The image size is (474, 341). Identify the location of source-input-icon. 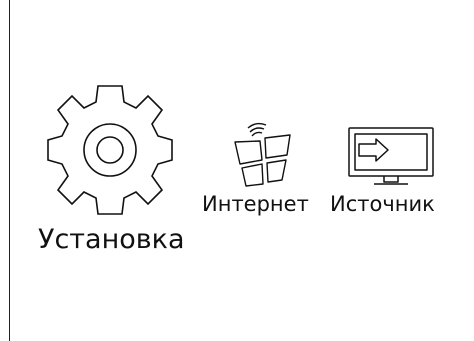
(391, 157).